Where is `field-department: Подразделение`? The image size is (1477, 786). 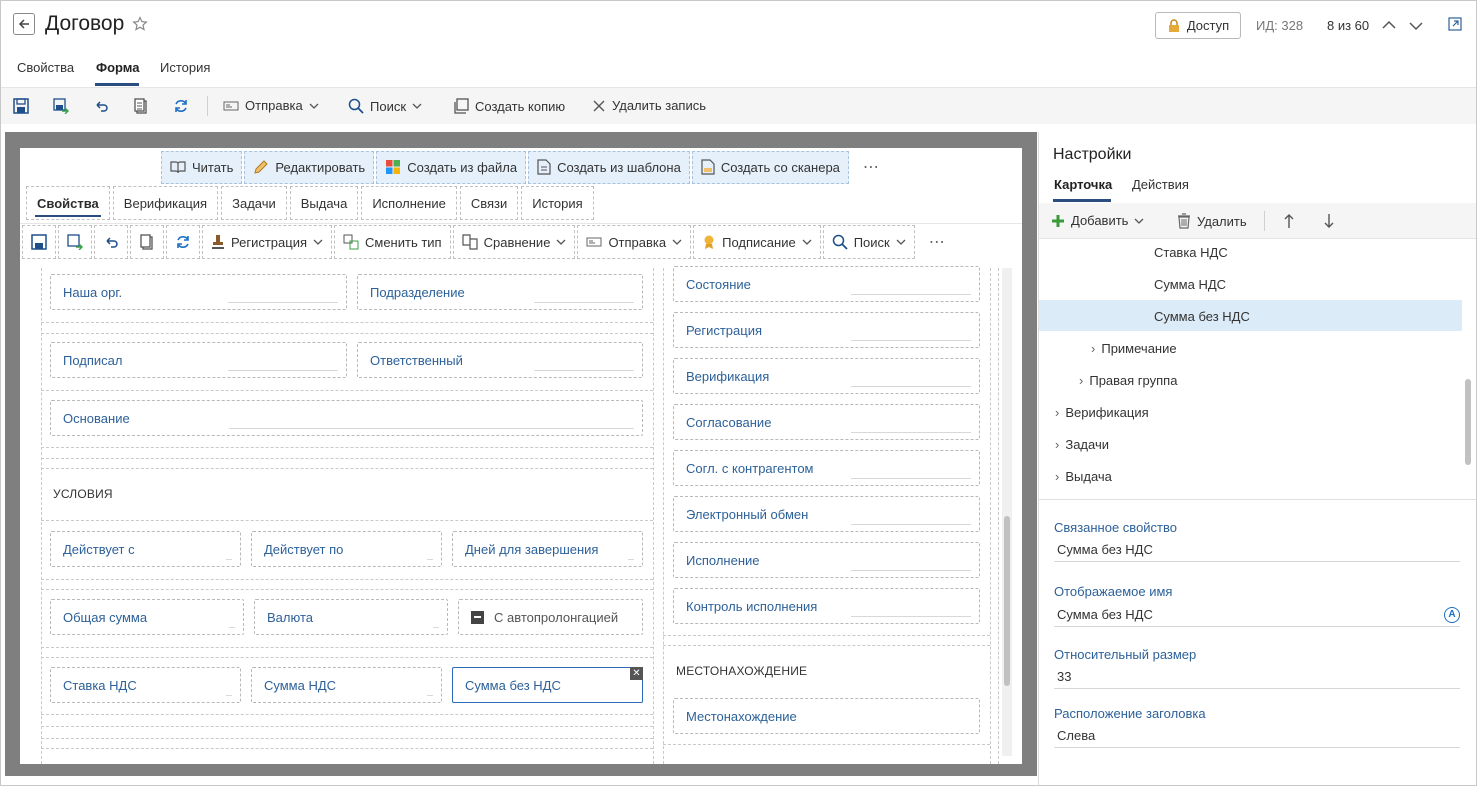 field-department: Подразделение is located at coordinates (500, 292).